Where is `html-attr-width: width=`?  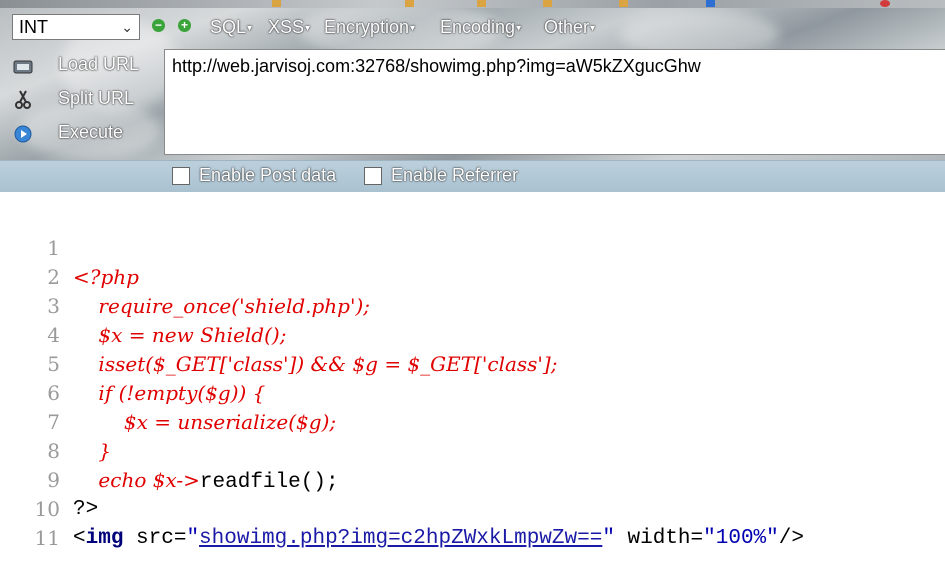
html-attr-width: width= is located at coordinates (659, 538).